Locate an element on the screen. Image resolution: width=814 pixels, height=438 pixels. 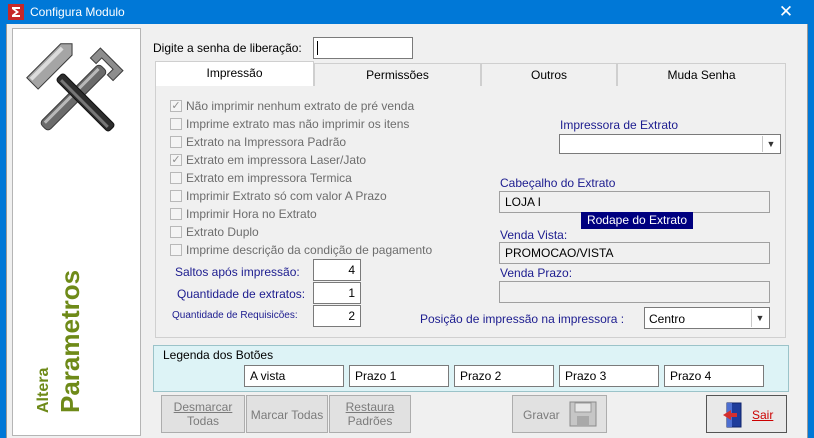
option-label: Imprimir Hora no Extrato is located at coordinates (251, 214).